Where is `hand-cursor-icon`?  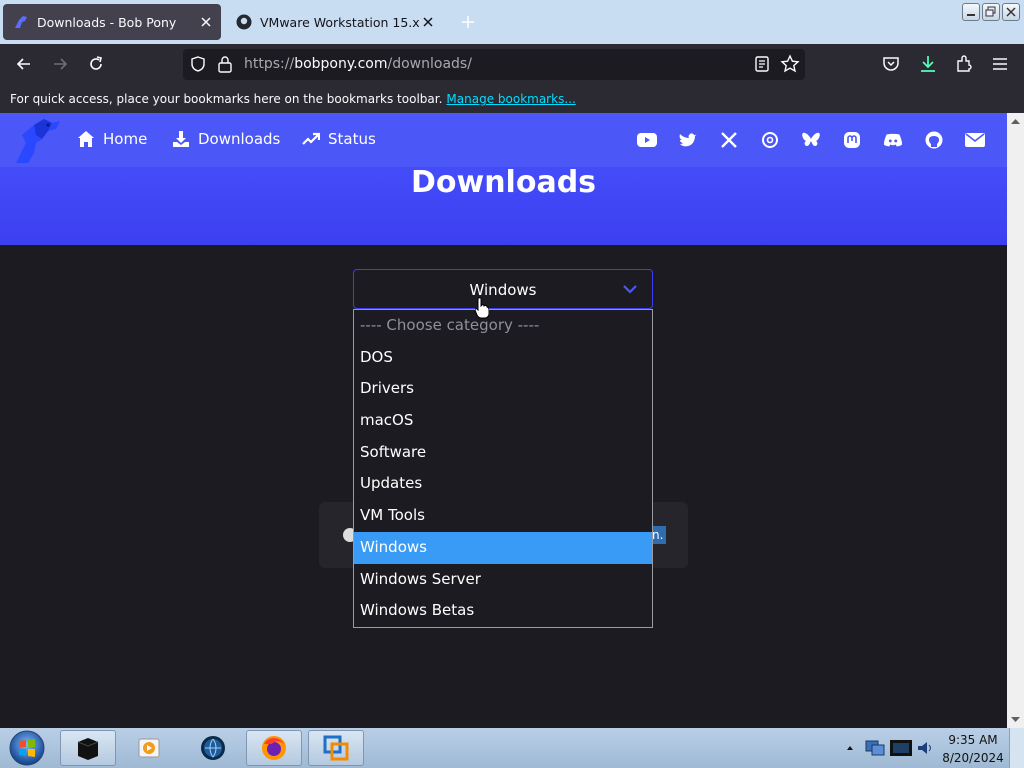 hand-cursor-icon is located at coordinates (482, 308).